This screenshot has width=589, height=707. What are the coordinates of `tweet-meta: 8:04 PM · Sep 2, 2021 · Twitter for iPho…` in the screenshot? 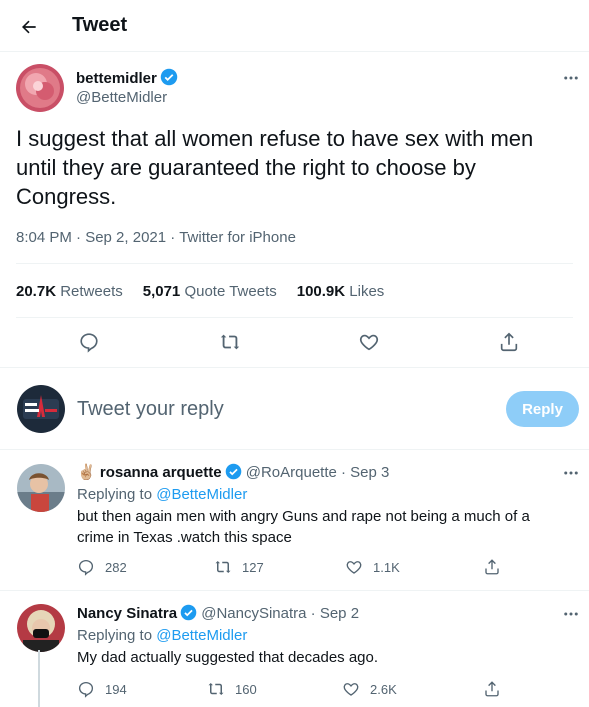 It's located at (156, 237).